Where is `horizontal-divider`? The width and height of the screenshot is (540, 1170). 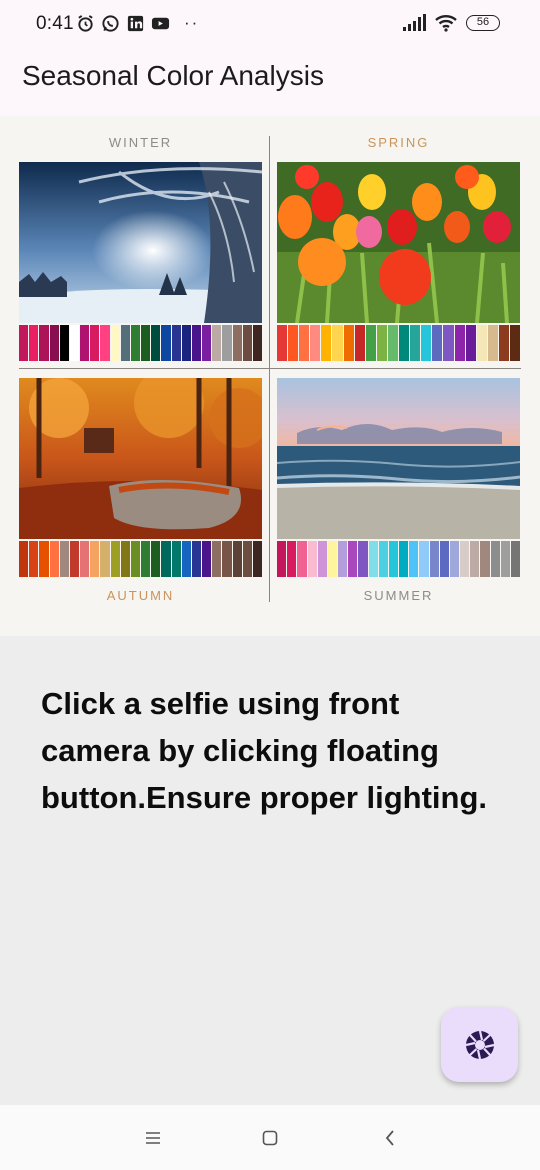
horizontal-divider is located at coordinates (270, 368).